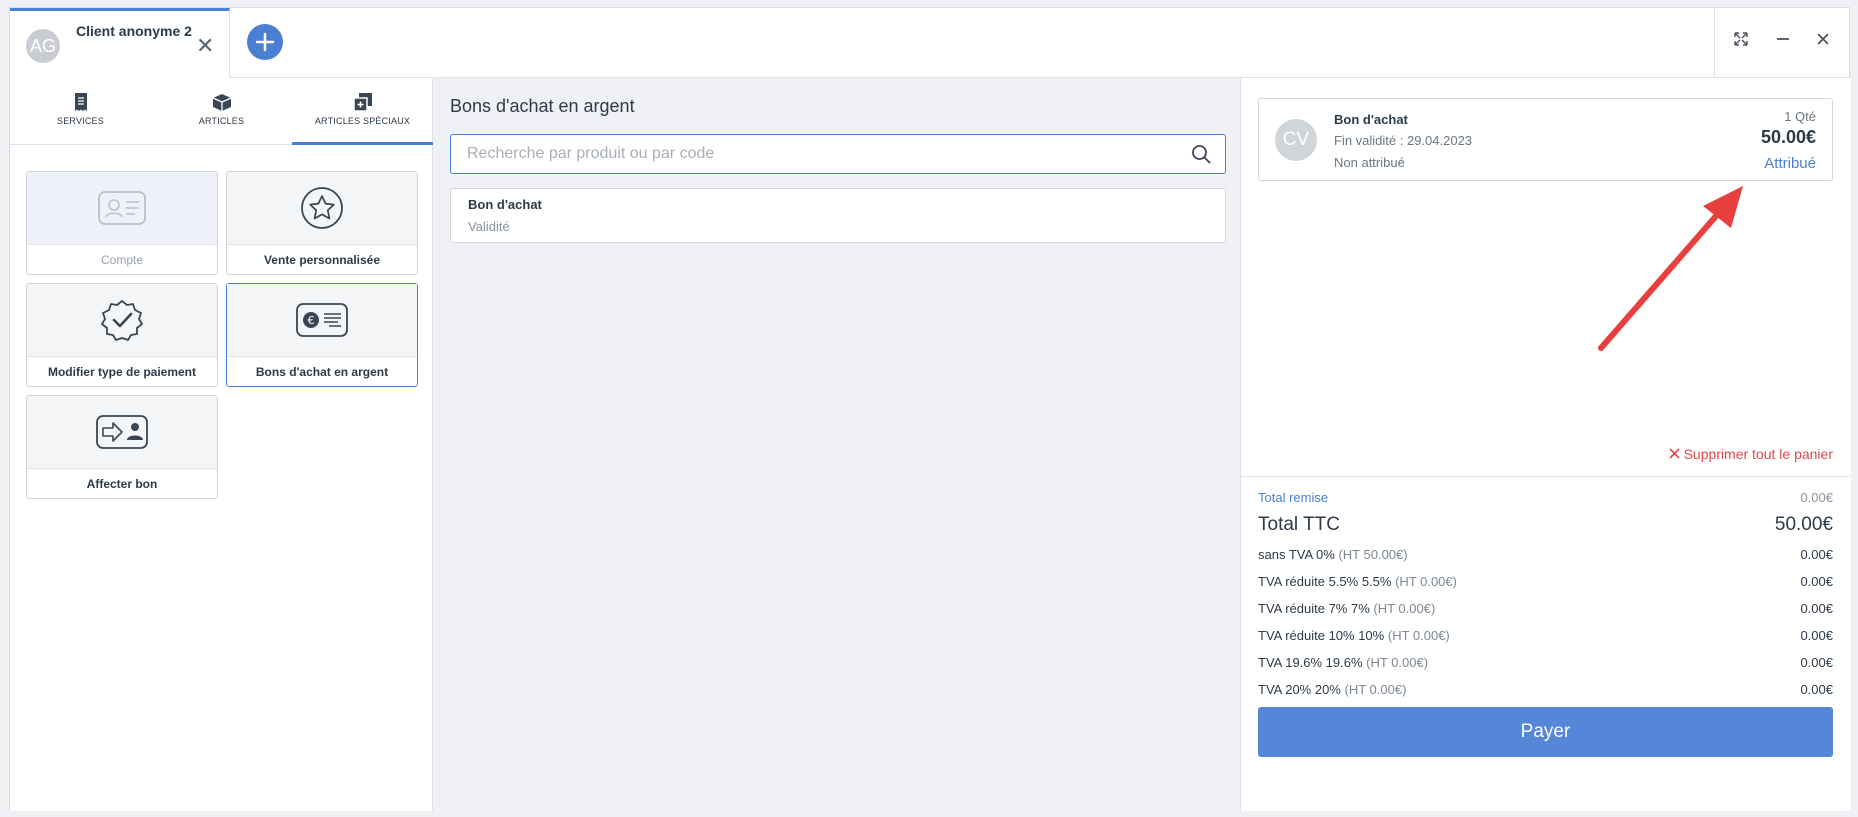  I want to click on expand-icon, so click(1741, 41).